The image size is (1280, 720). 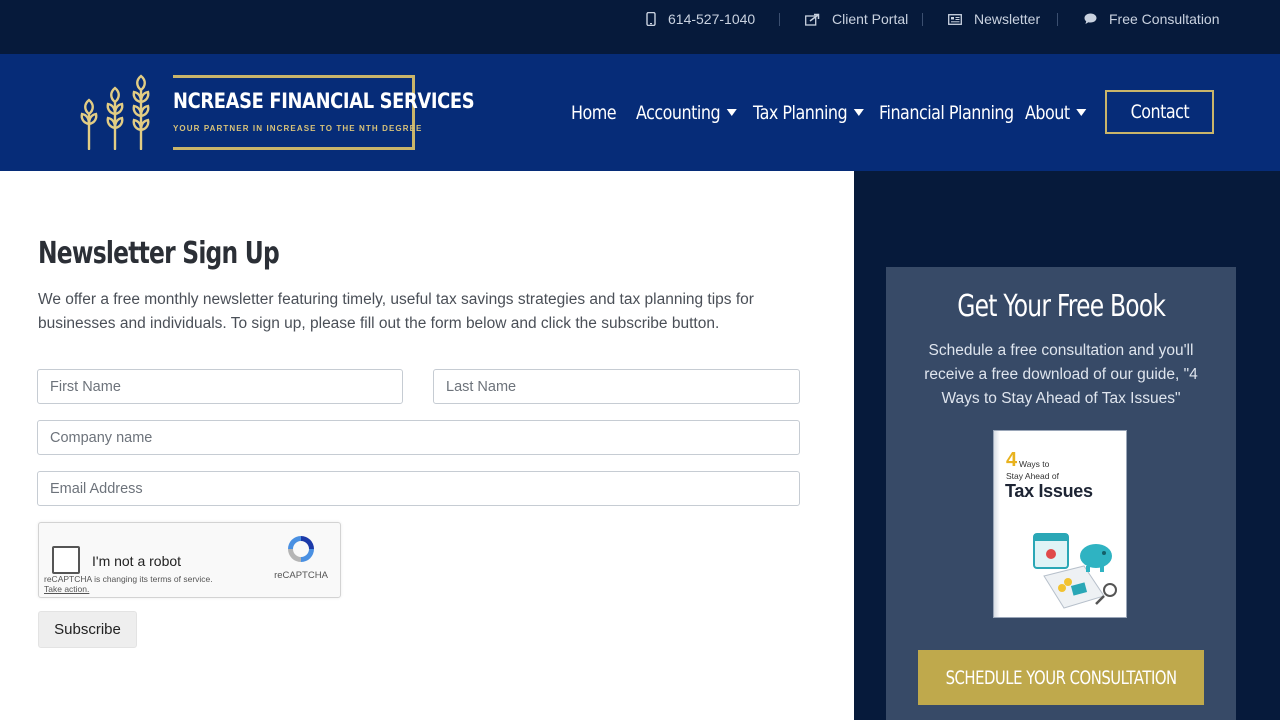 I want to click on free-consultation-link: Free Consultation, so click(x=1152, y=19).